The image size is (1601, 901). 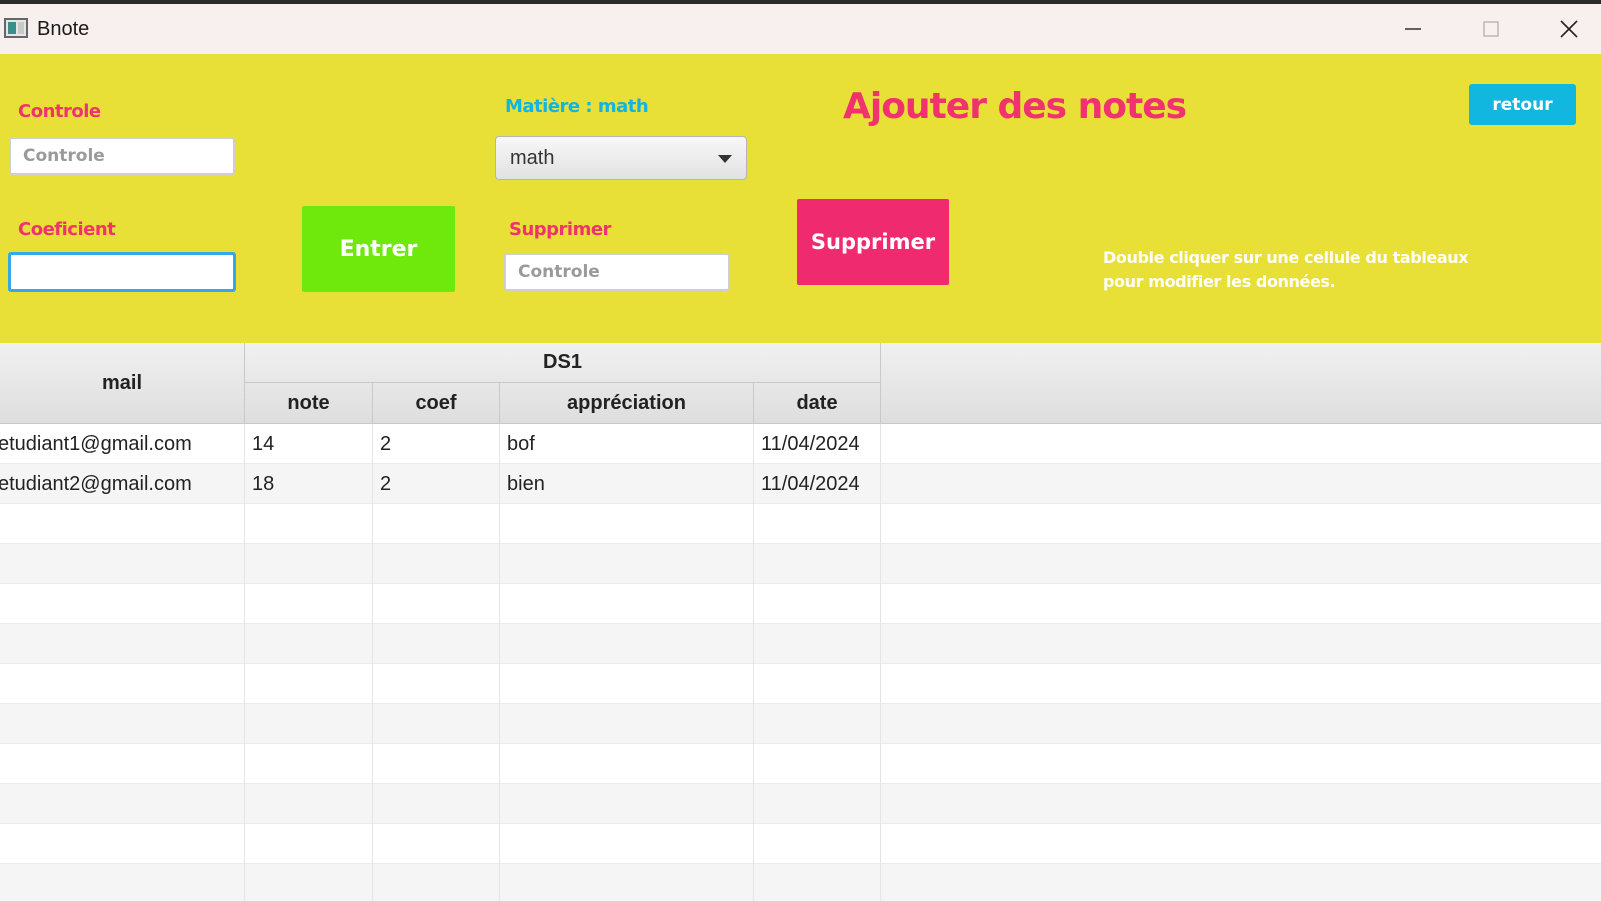 What do you see at coordinates (122, 272) in the screenshot?
I see `coefficient-input` at bounding box center [122, 272].